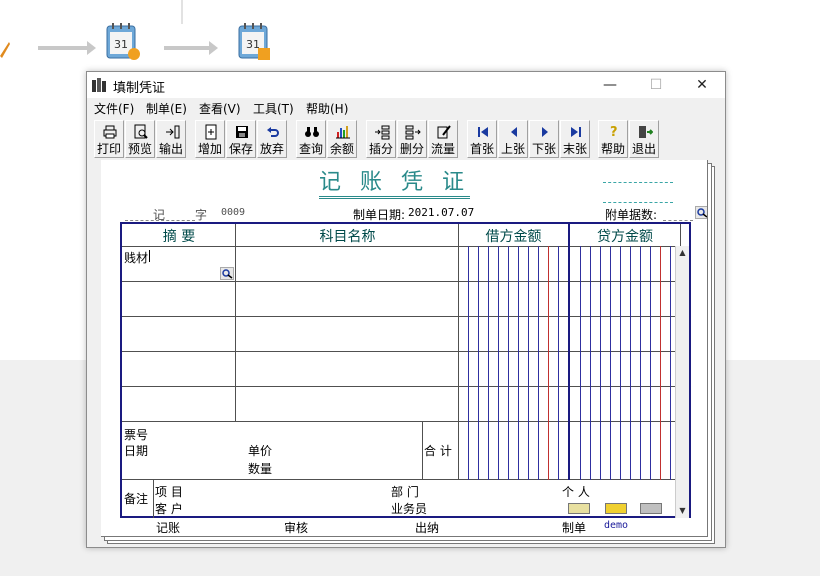  I want to click on menu-help: 帮助(H), so click(327, 108).